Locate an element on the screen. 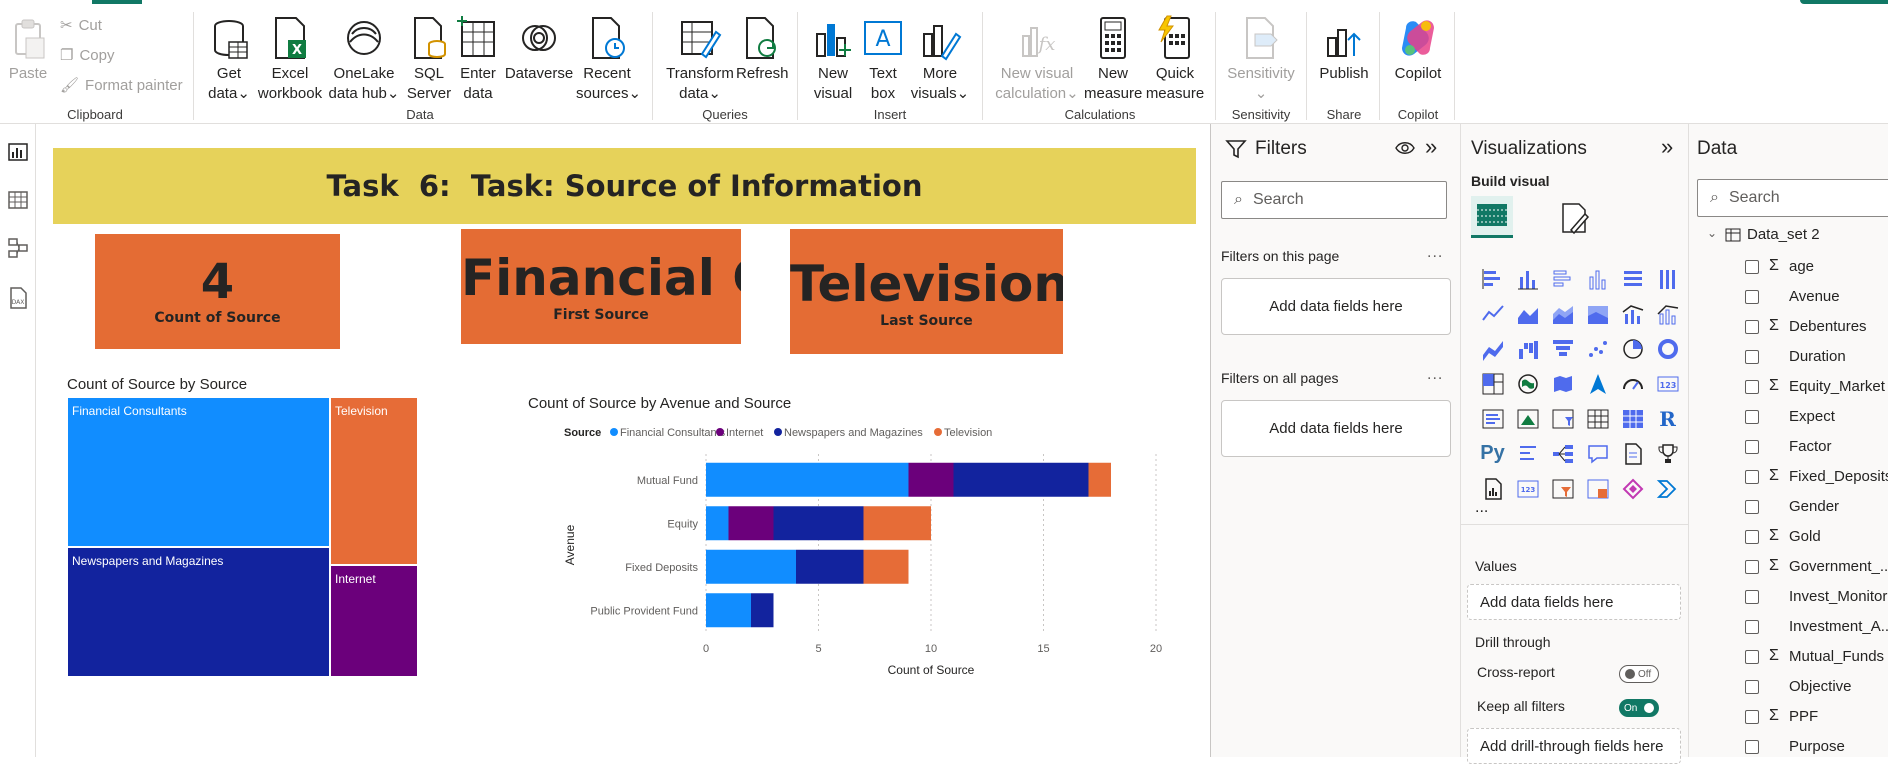 The image size is (1888, 764). excel-workbook-button: X Excel workbook is located at coordinates (290, 59).